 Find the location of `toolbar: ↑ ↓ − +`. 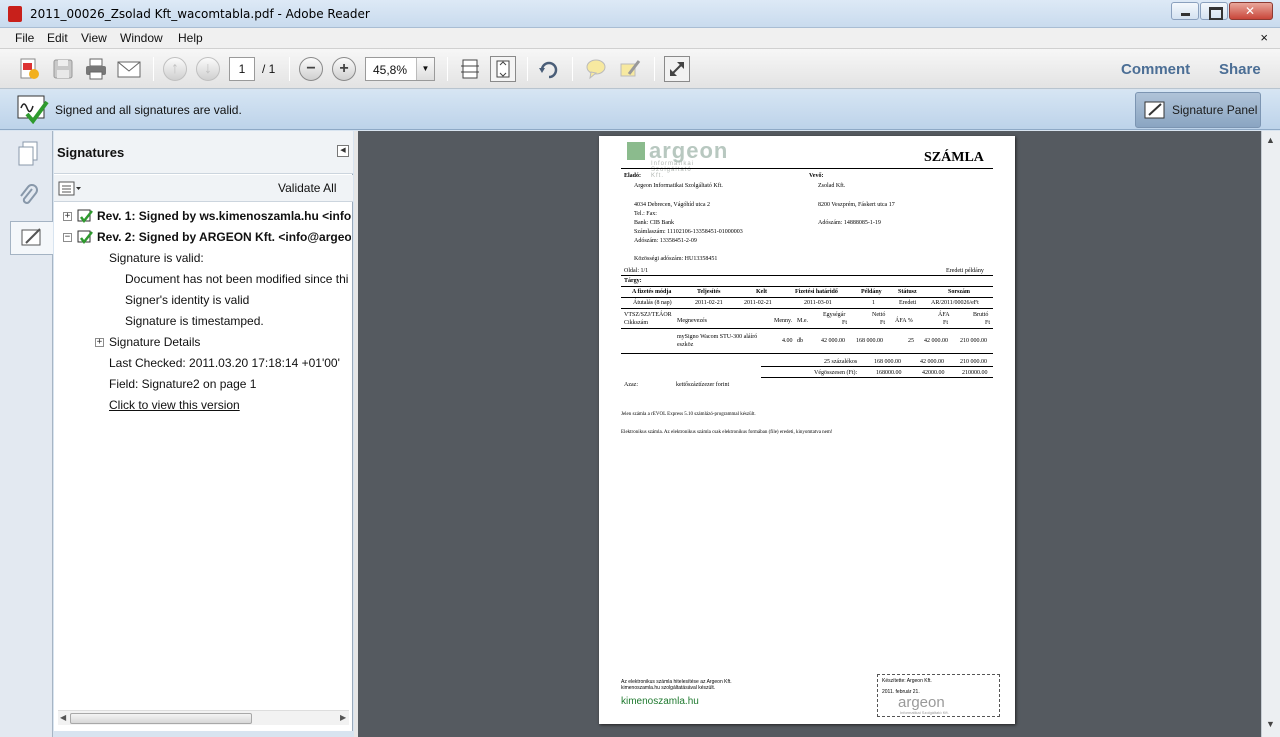

toolbar: ↑ ↓ − + is located at coordinates (640, 69).